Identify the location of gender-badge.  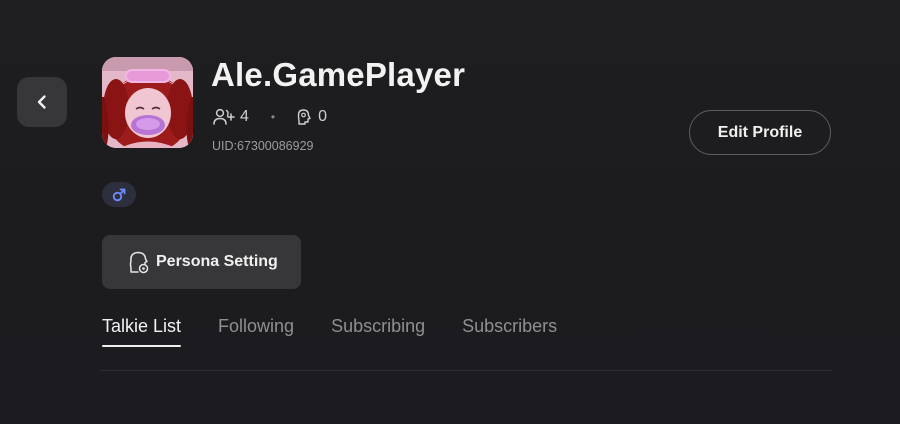
(119, 194).